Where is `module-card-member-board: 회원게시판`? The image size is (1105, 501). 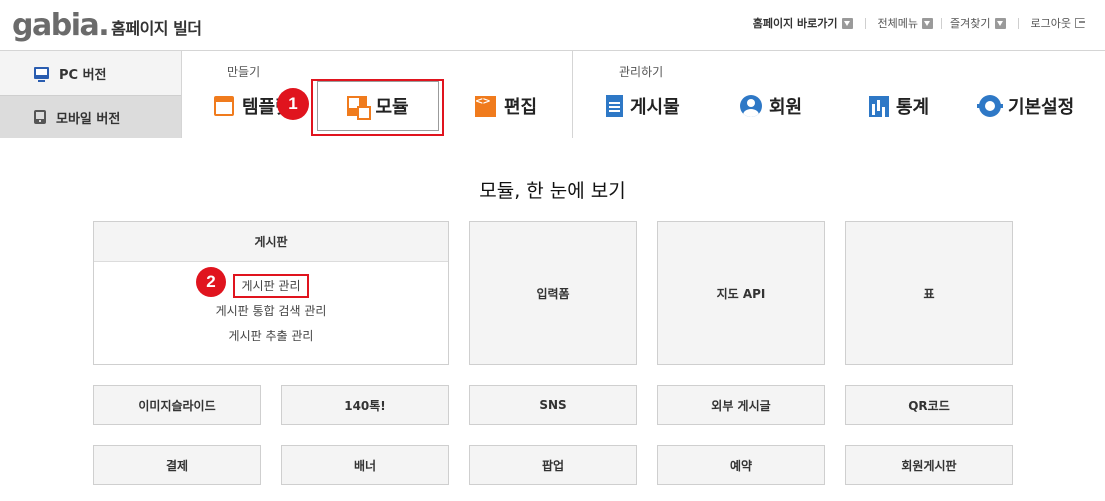
module-card-member-board: 회원게시판 is located at coordinates (929, 465).